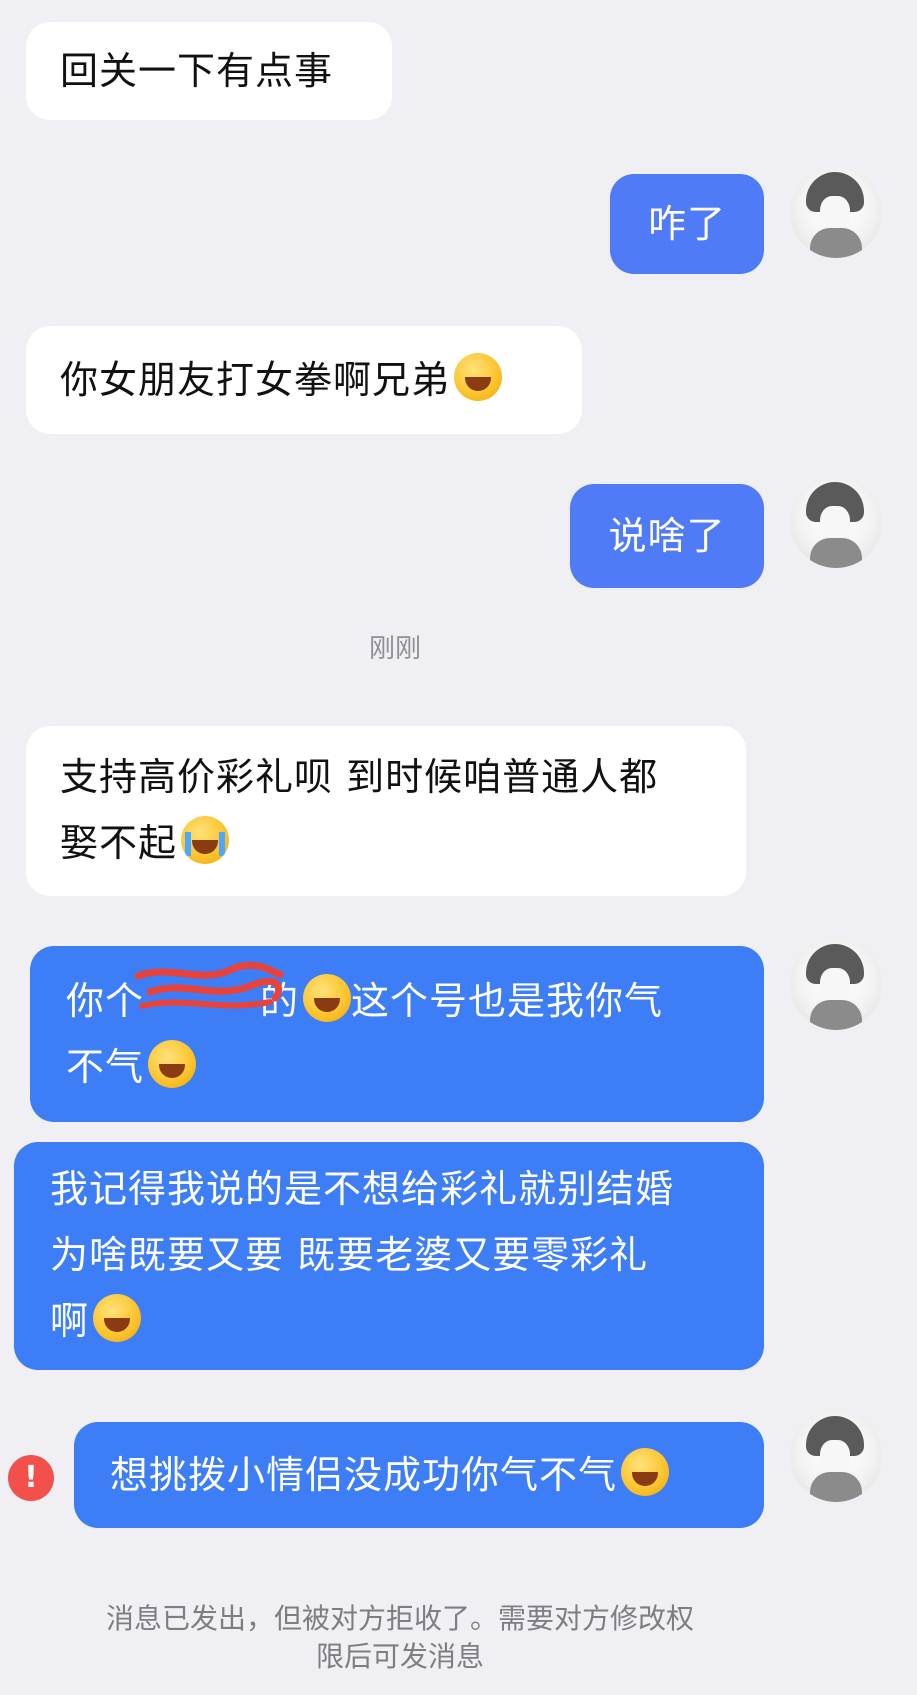 The image size is (917, 1695). I want to click on message-text-line: 我记得我说的是不想给彩礼就别结婚, so click(362, 1189).